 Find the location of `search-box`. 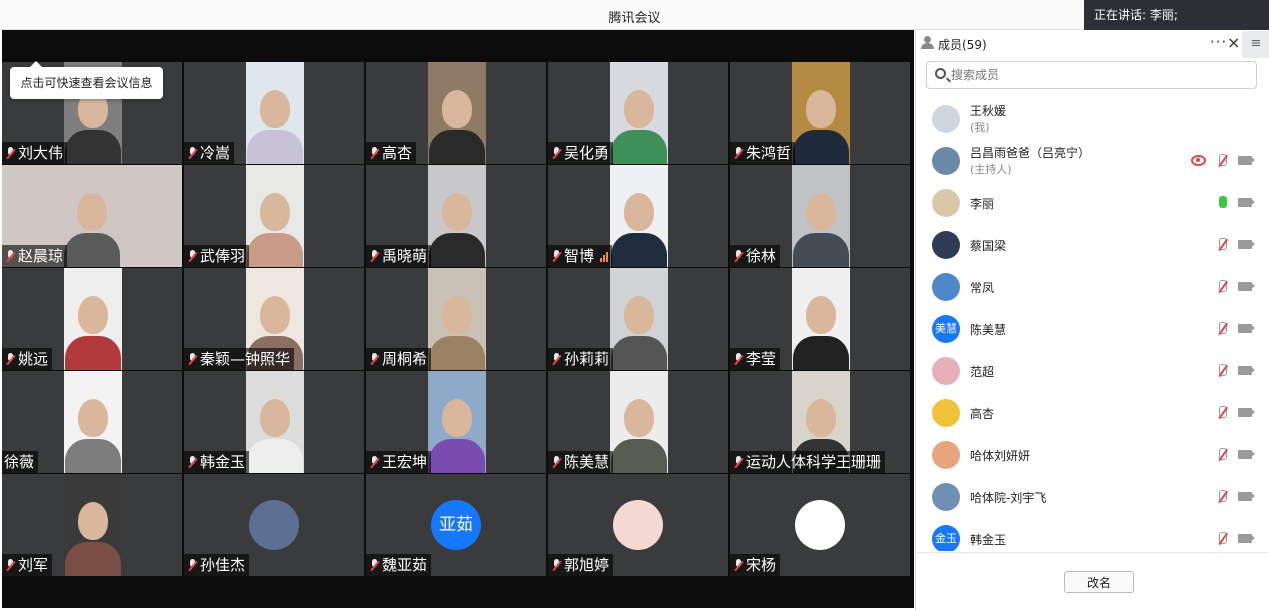

search-box is located at coordinates (1091, 75).